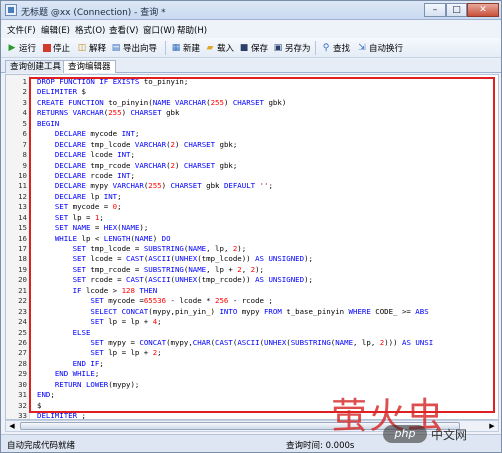 This screenshot has height=453, width=502. I want to click on maximize-button: □, so click(456, 10).